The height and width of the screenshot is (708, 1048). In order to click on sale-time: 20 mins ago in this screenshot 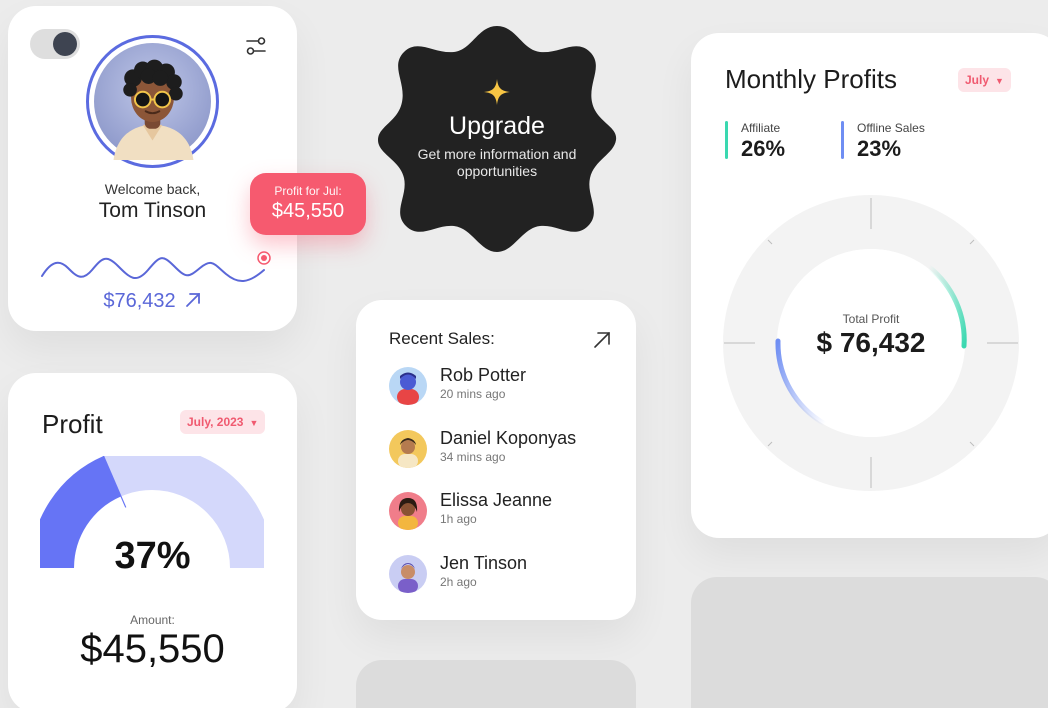, I will do `click(473, 394)`.